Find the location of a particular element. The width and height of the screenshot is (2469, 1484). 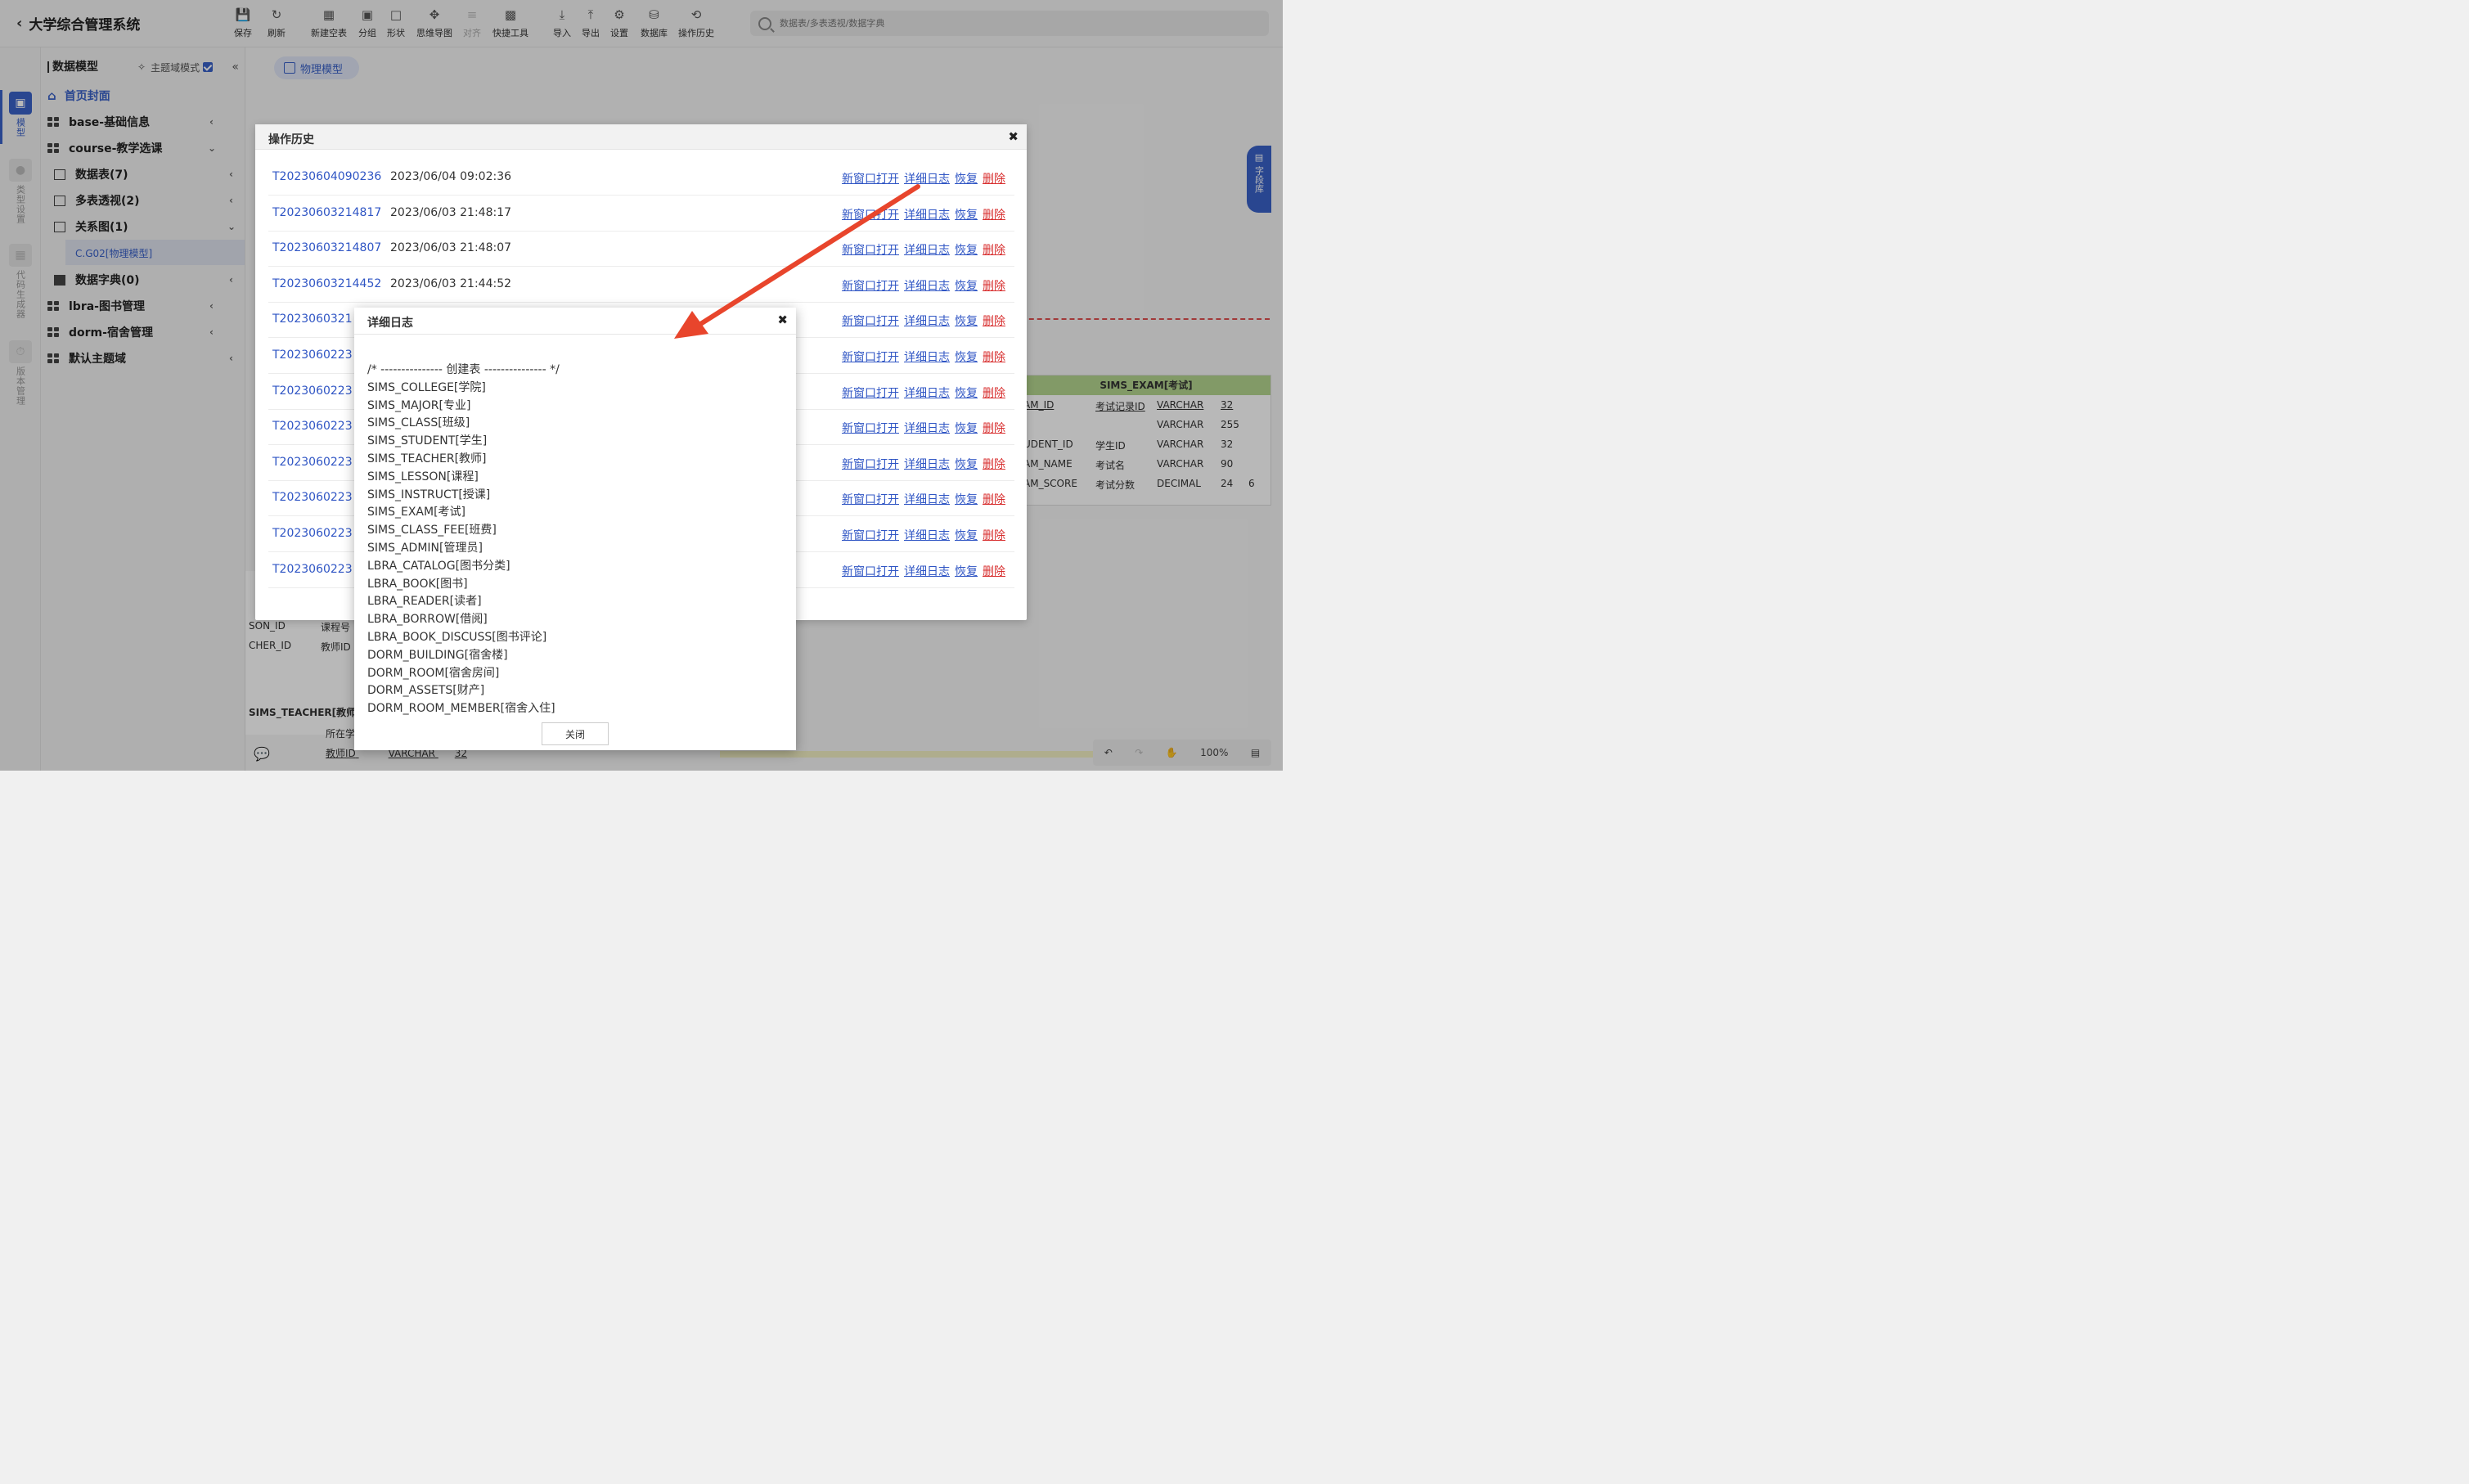

log-line: DORM_ROOM[宿舍房间] is located at coordinates (433, 673).